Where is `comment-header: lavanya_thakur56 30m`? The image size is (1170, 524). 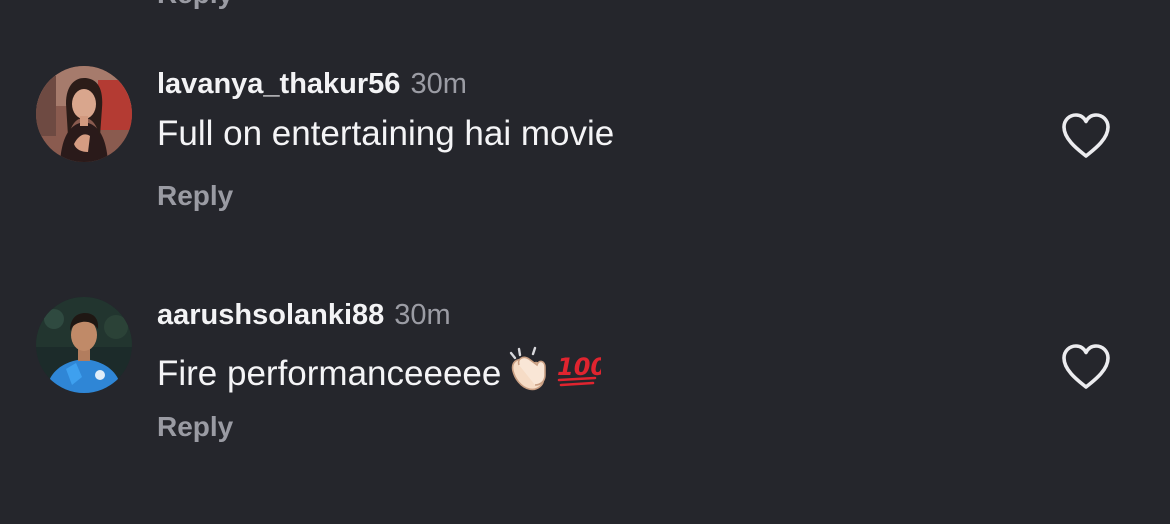 comment-header: lavanya_thakur56 30m is located at coordinates (312, 84).